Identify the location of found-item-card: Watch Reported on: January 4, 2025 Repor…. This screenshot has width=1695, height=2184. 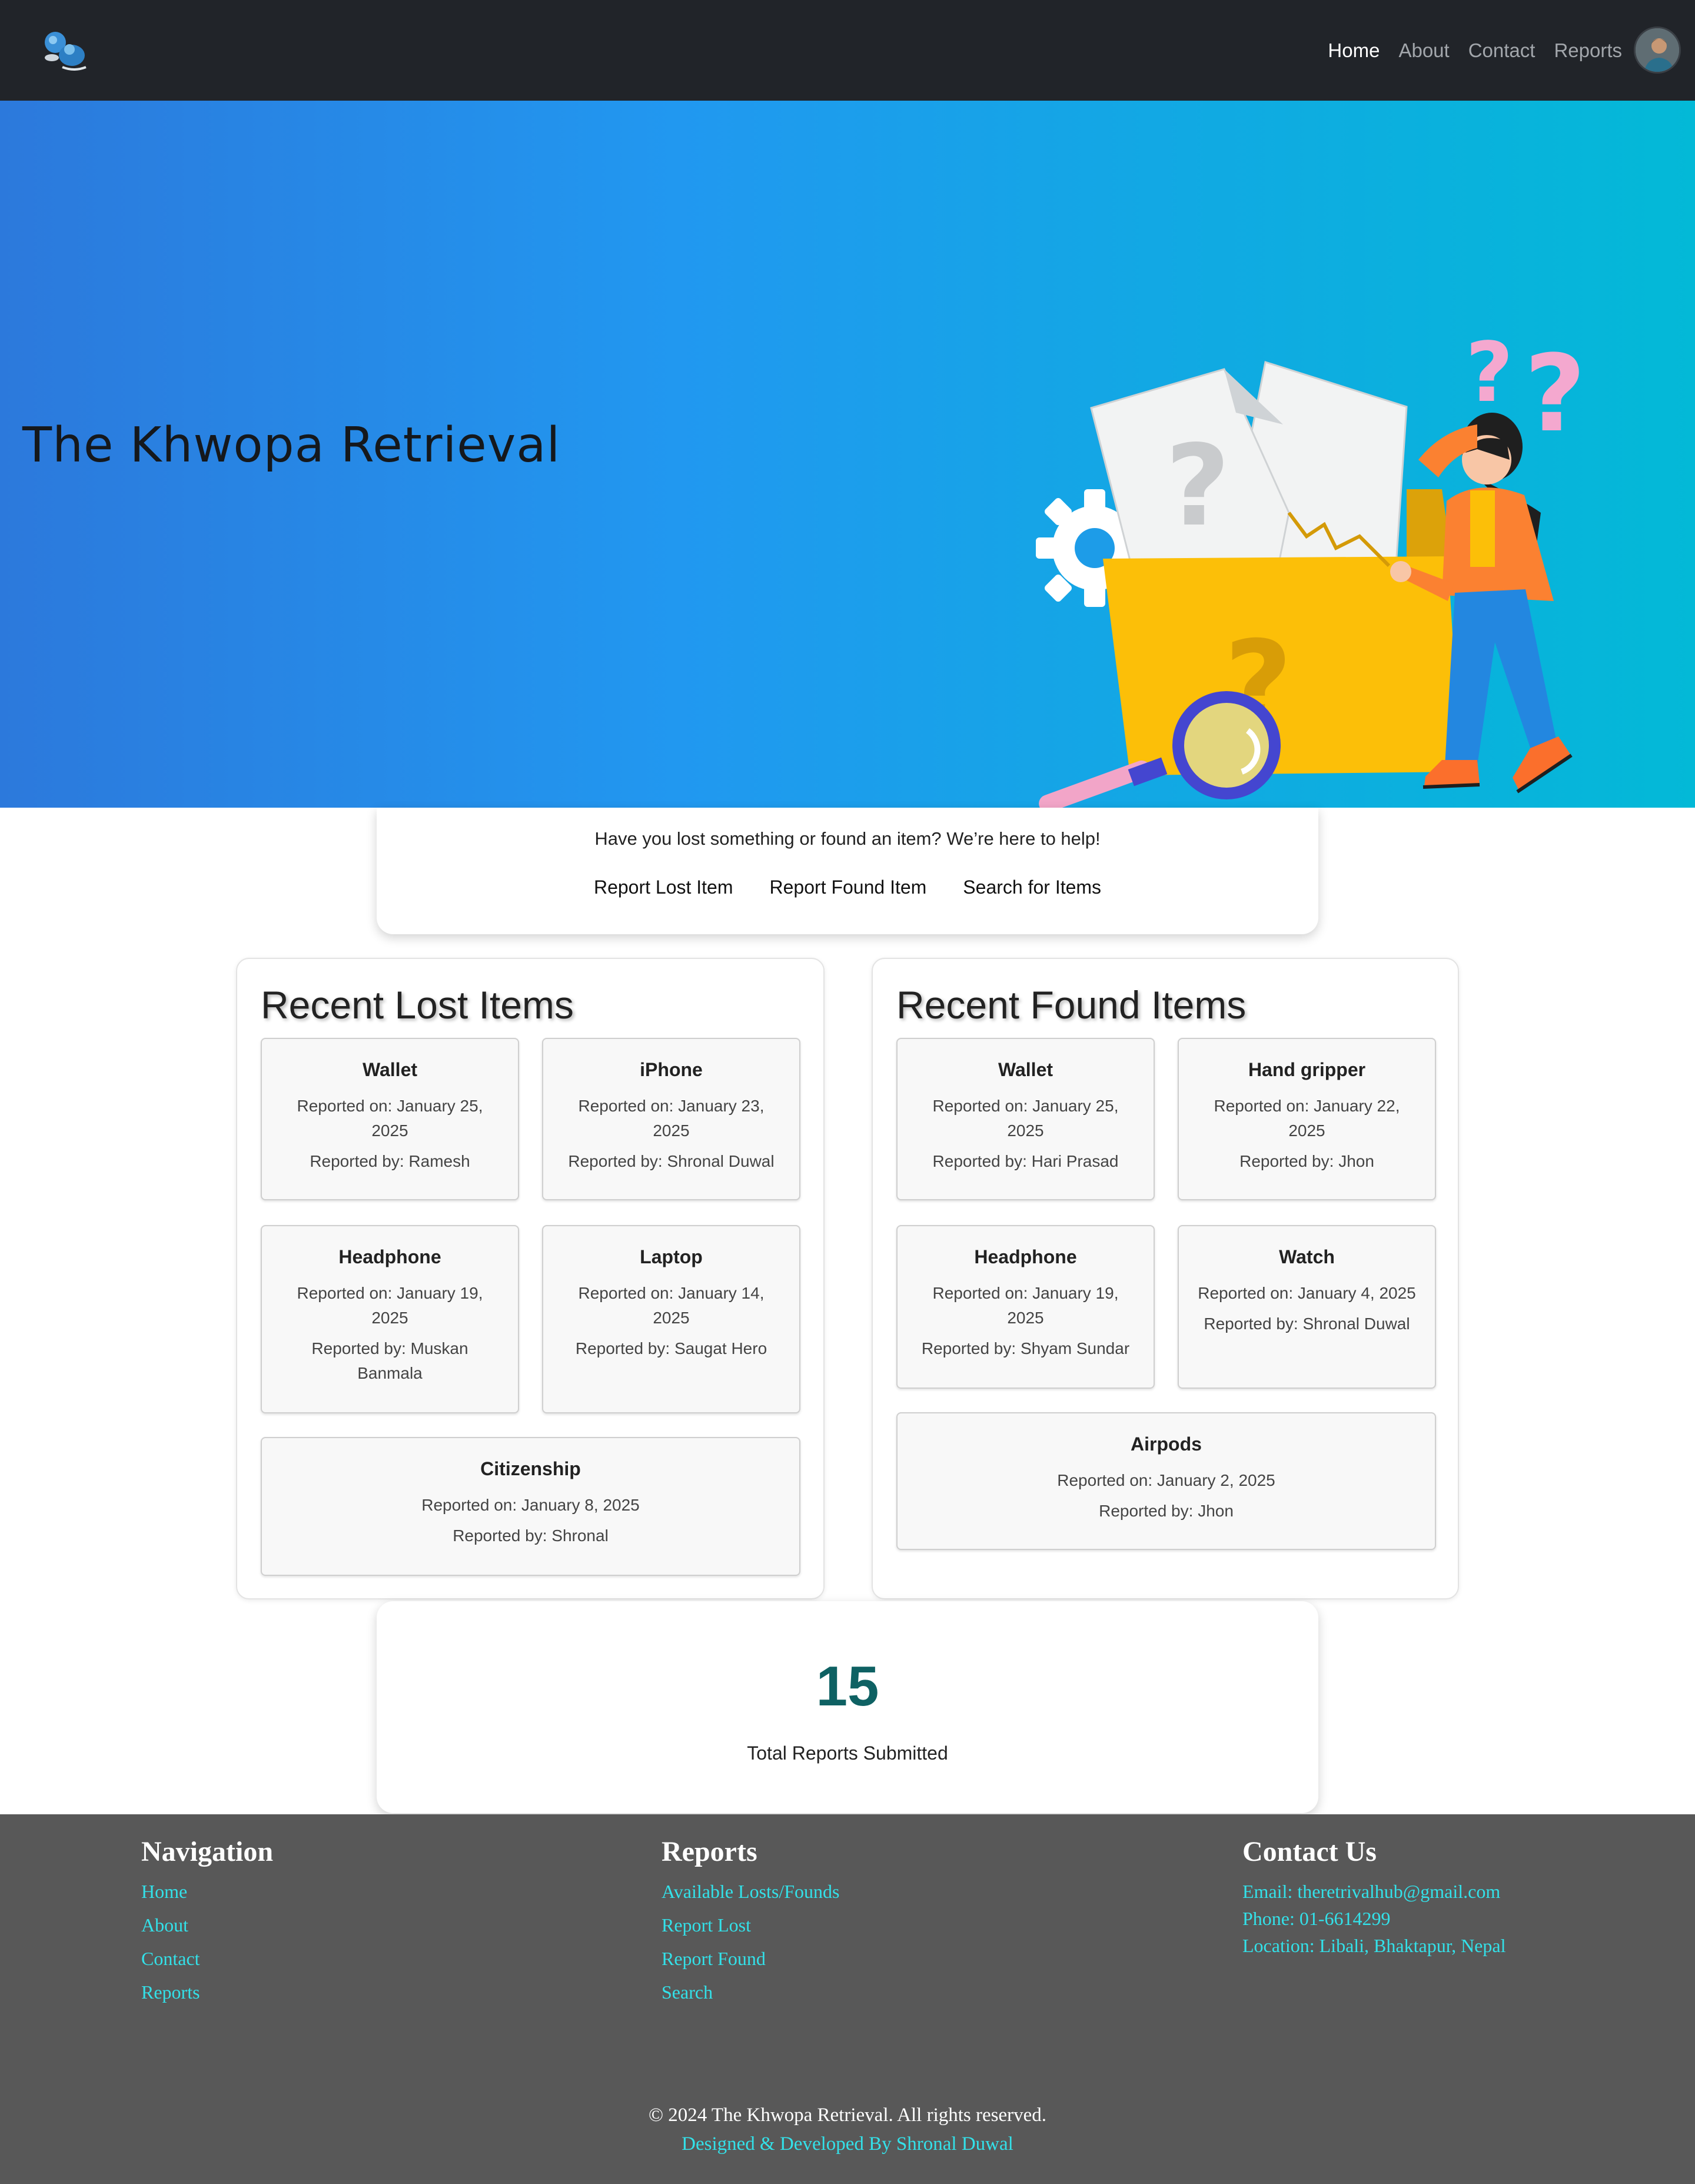
(1307, 1307).